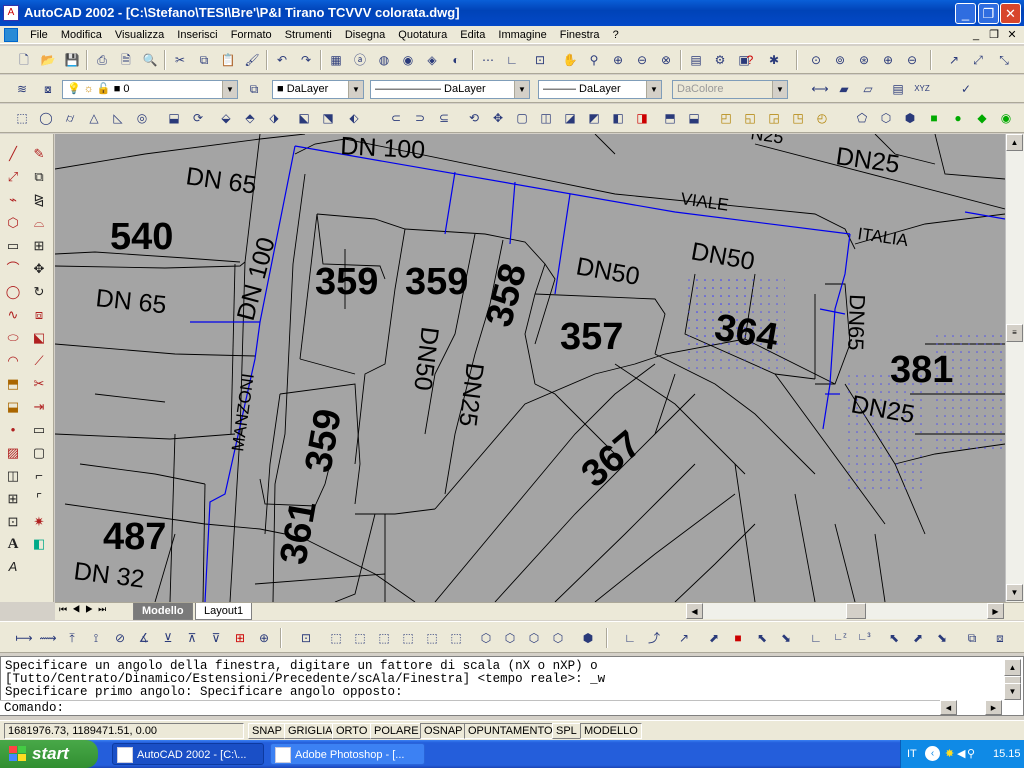 The image size is (1024, 768). What do you see at coordinates (432, 638) in the screenshot?
I see `view-front-icon: ⬚` at bounding box center [432, 638].